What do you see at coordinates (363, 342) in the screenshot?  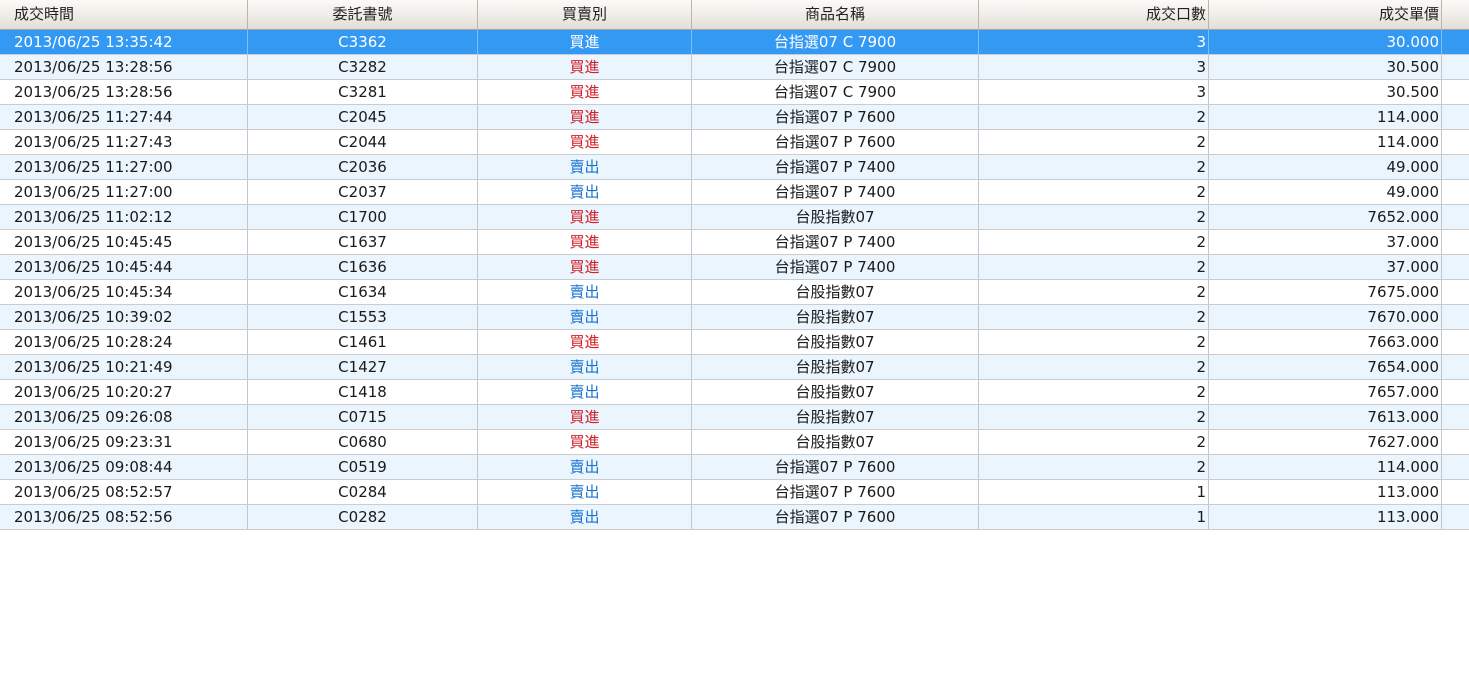 I see `cell-order-number: C1461` at bounding box center [363, 342].